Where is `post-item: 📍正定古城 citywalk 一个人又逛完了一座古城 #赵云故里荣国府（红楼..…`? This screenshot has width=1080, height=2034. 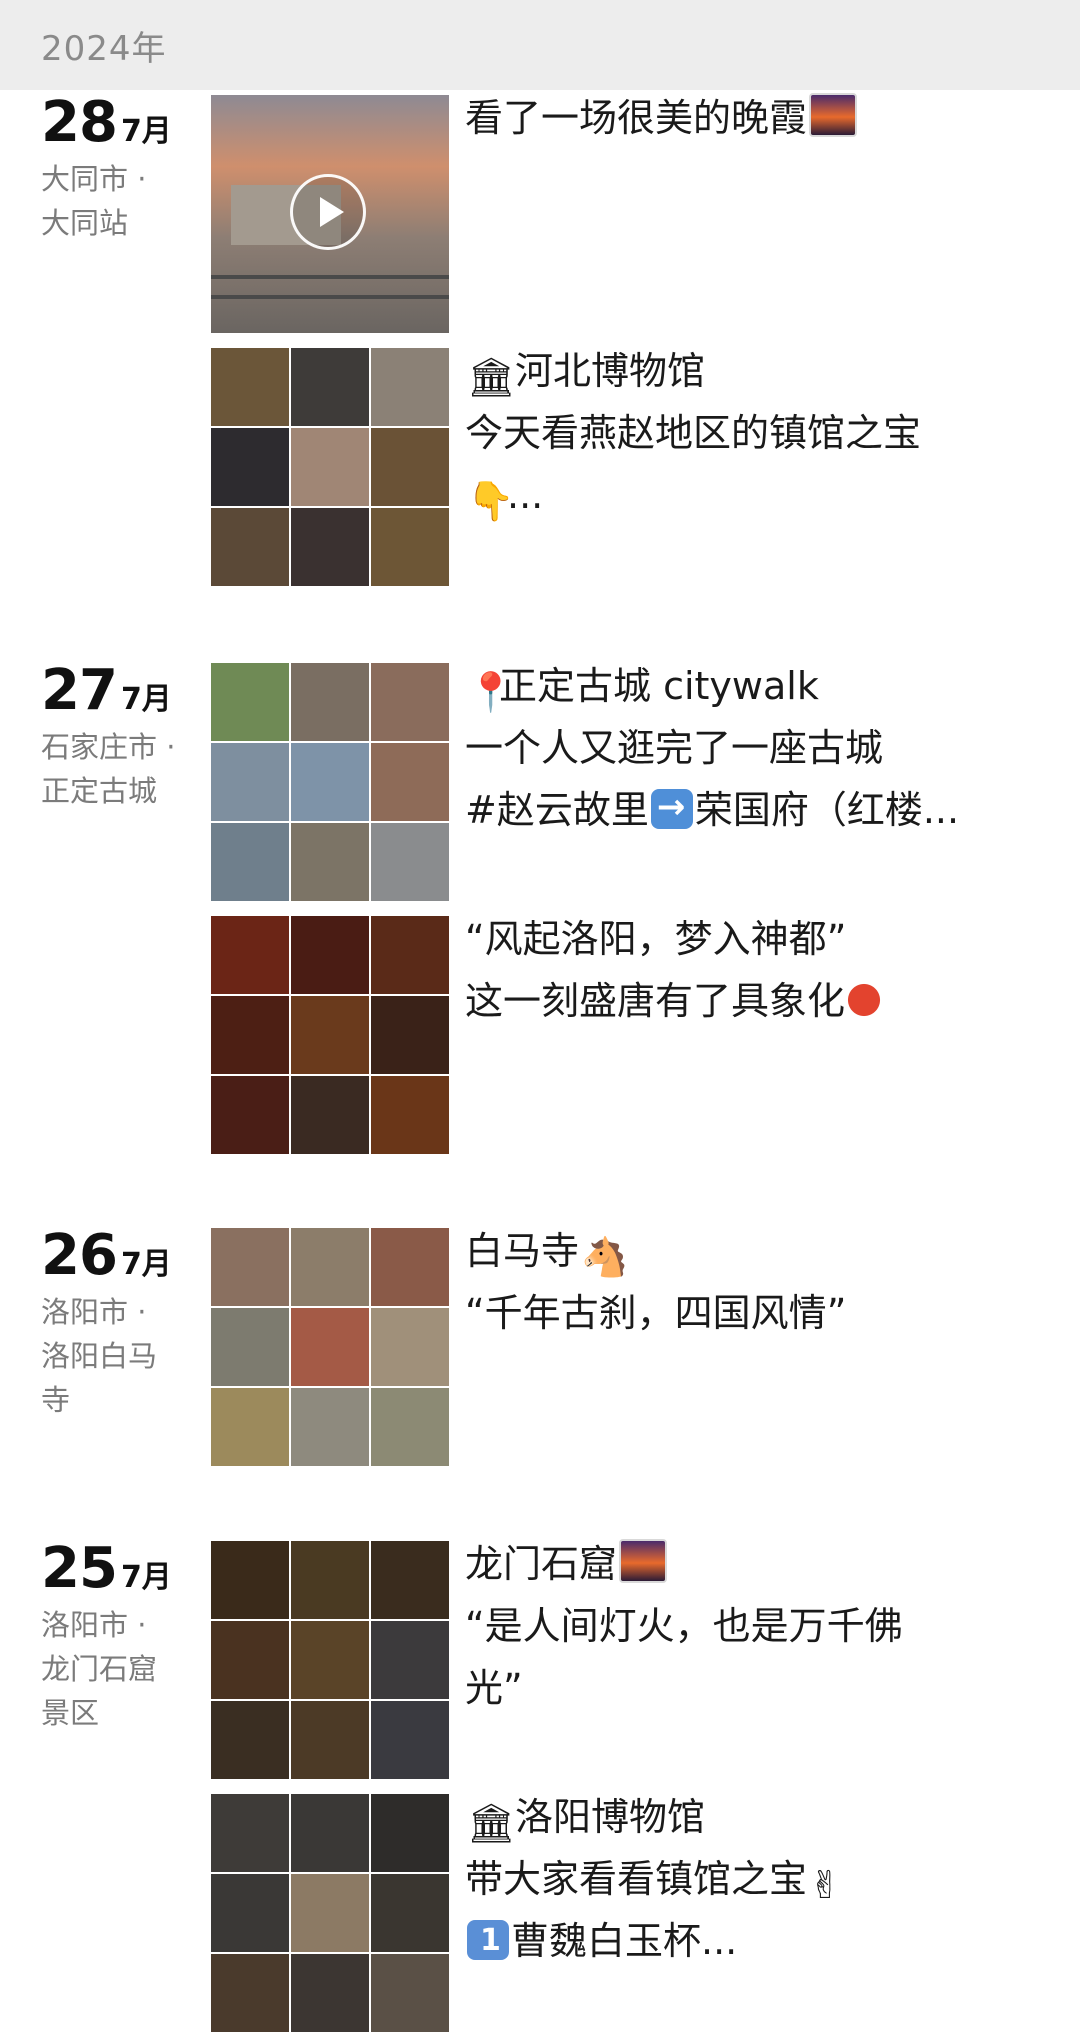 post-item: 📍正定古城 citywalk 一个人又逛完了一座古城 #赵云故里荣国府（红楼..… is located at coordinates (631, 782).